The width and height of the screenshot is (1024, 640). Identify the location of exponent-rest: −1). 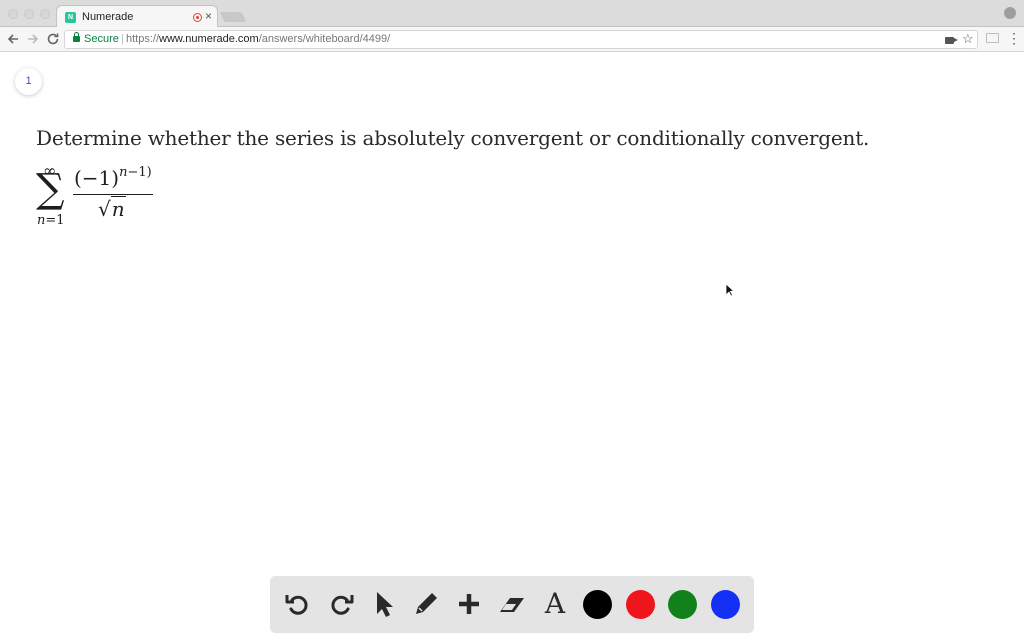
(139, 172).